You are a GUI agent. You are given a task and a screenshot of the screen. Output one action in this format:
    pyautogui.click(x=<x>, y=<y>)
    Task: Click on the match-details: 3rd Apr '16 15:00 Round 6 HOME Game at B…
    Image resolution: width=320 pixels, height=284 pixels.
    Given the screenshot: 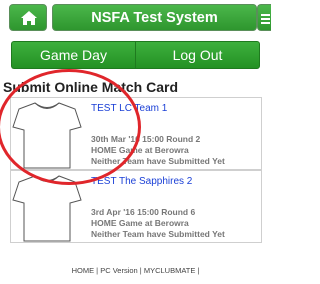 What is the action you would take?
    pyautogui.click(x=158, y=223)
    